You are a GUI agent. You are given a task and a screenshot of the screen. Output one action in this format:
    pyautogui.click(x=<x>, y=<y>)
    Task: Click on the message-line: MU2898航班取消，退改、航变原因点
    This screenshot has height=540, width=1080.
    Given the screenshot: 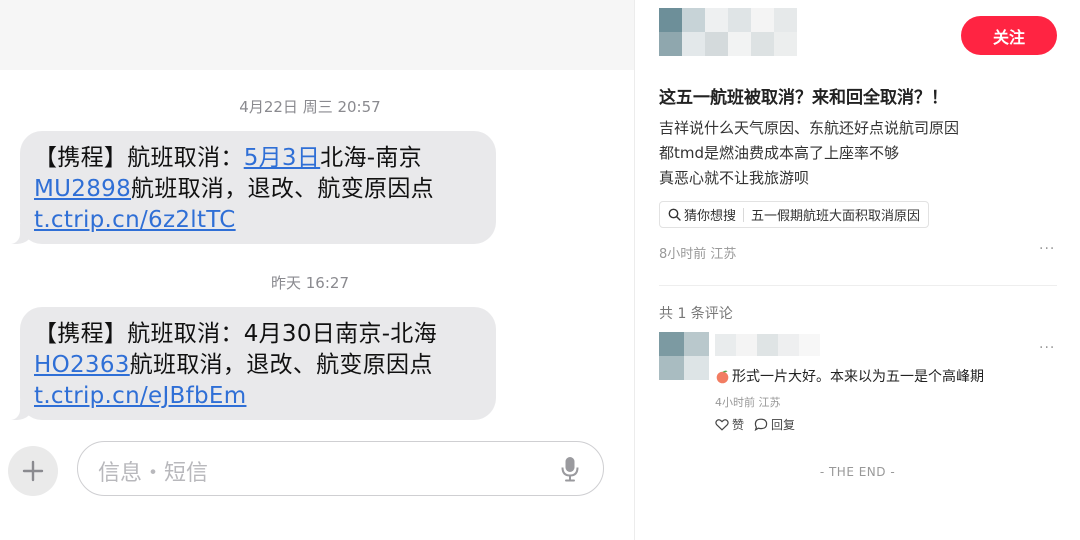 What is the action you would take?
    pyautogui.click(x=258, y=189)
    